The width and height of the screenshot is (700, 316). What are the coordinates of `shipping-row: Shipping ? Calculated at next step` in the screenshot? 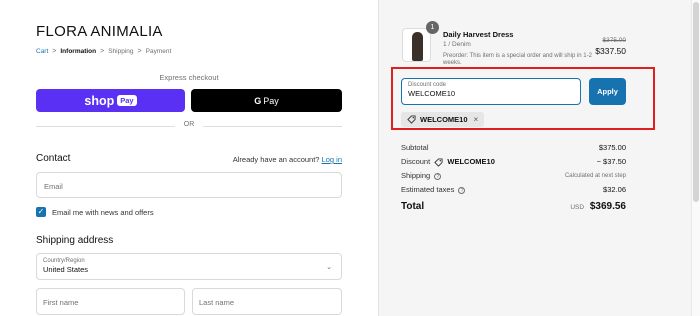 It's located at (513, 175).